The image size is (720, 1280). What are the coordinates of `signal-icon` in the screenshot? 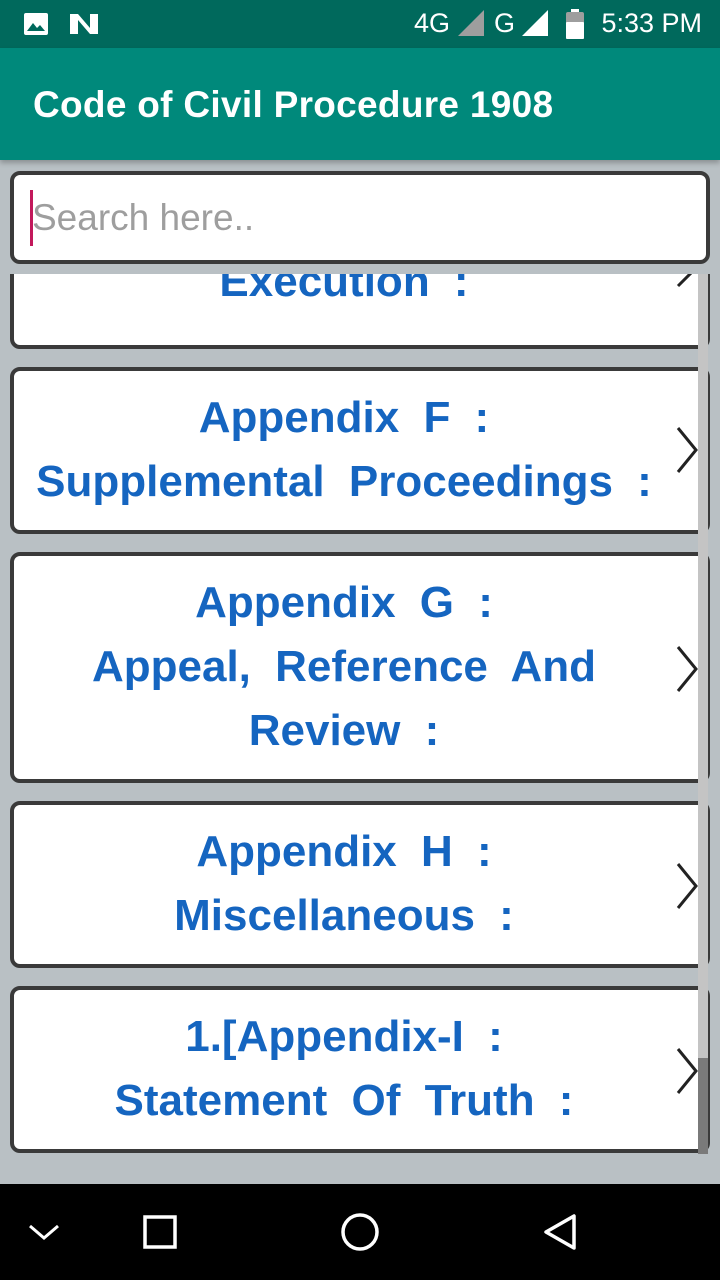 It's located at (471, 23).